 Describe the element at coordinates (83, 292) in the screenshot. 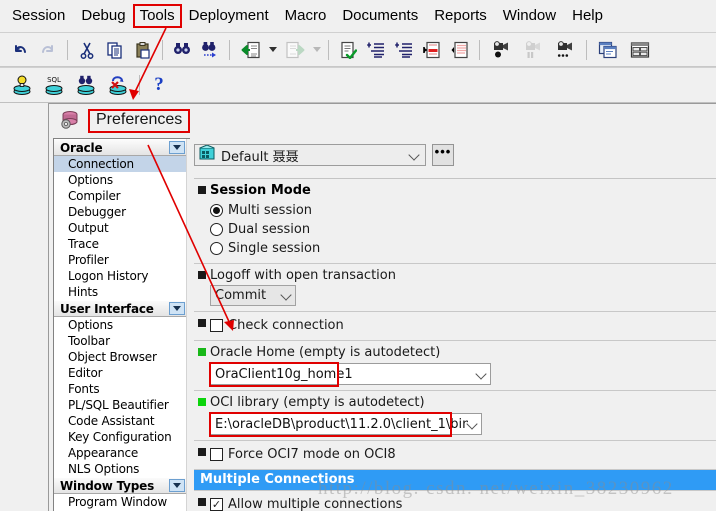

I see `sidebar-item-label: Hints` at that location.